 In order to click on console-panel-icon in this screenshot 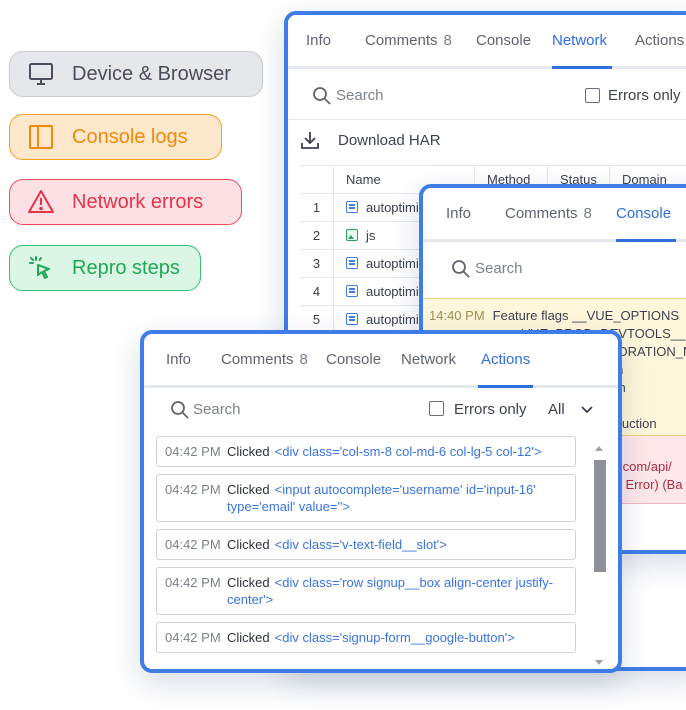, I will do `click(41, 137)`.